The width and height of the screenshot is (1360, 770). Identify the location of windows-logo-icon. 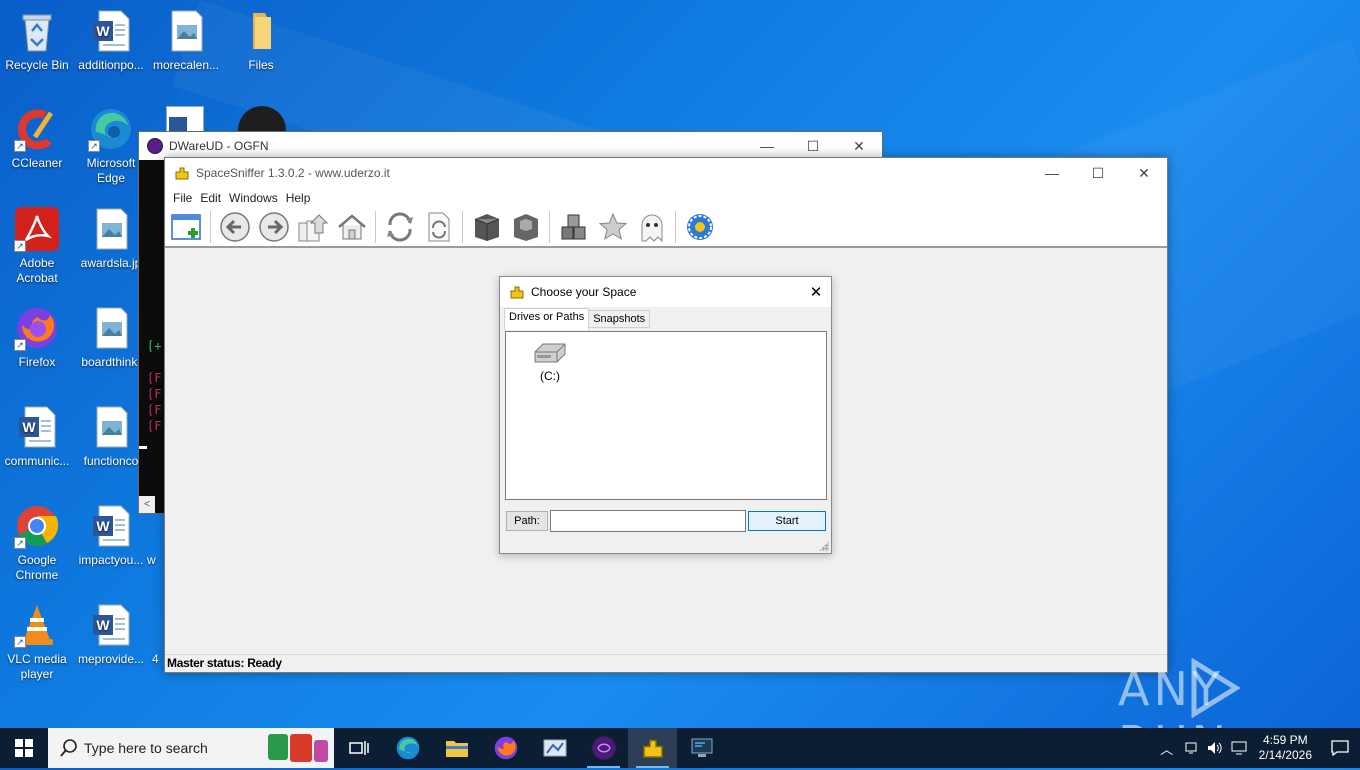
(24, 748).